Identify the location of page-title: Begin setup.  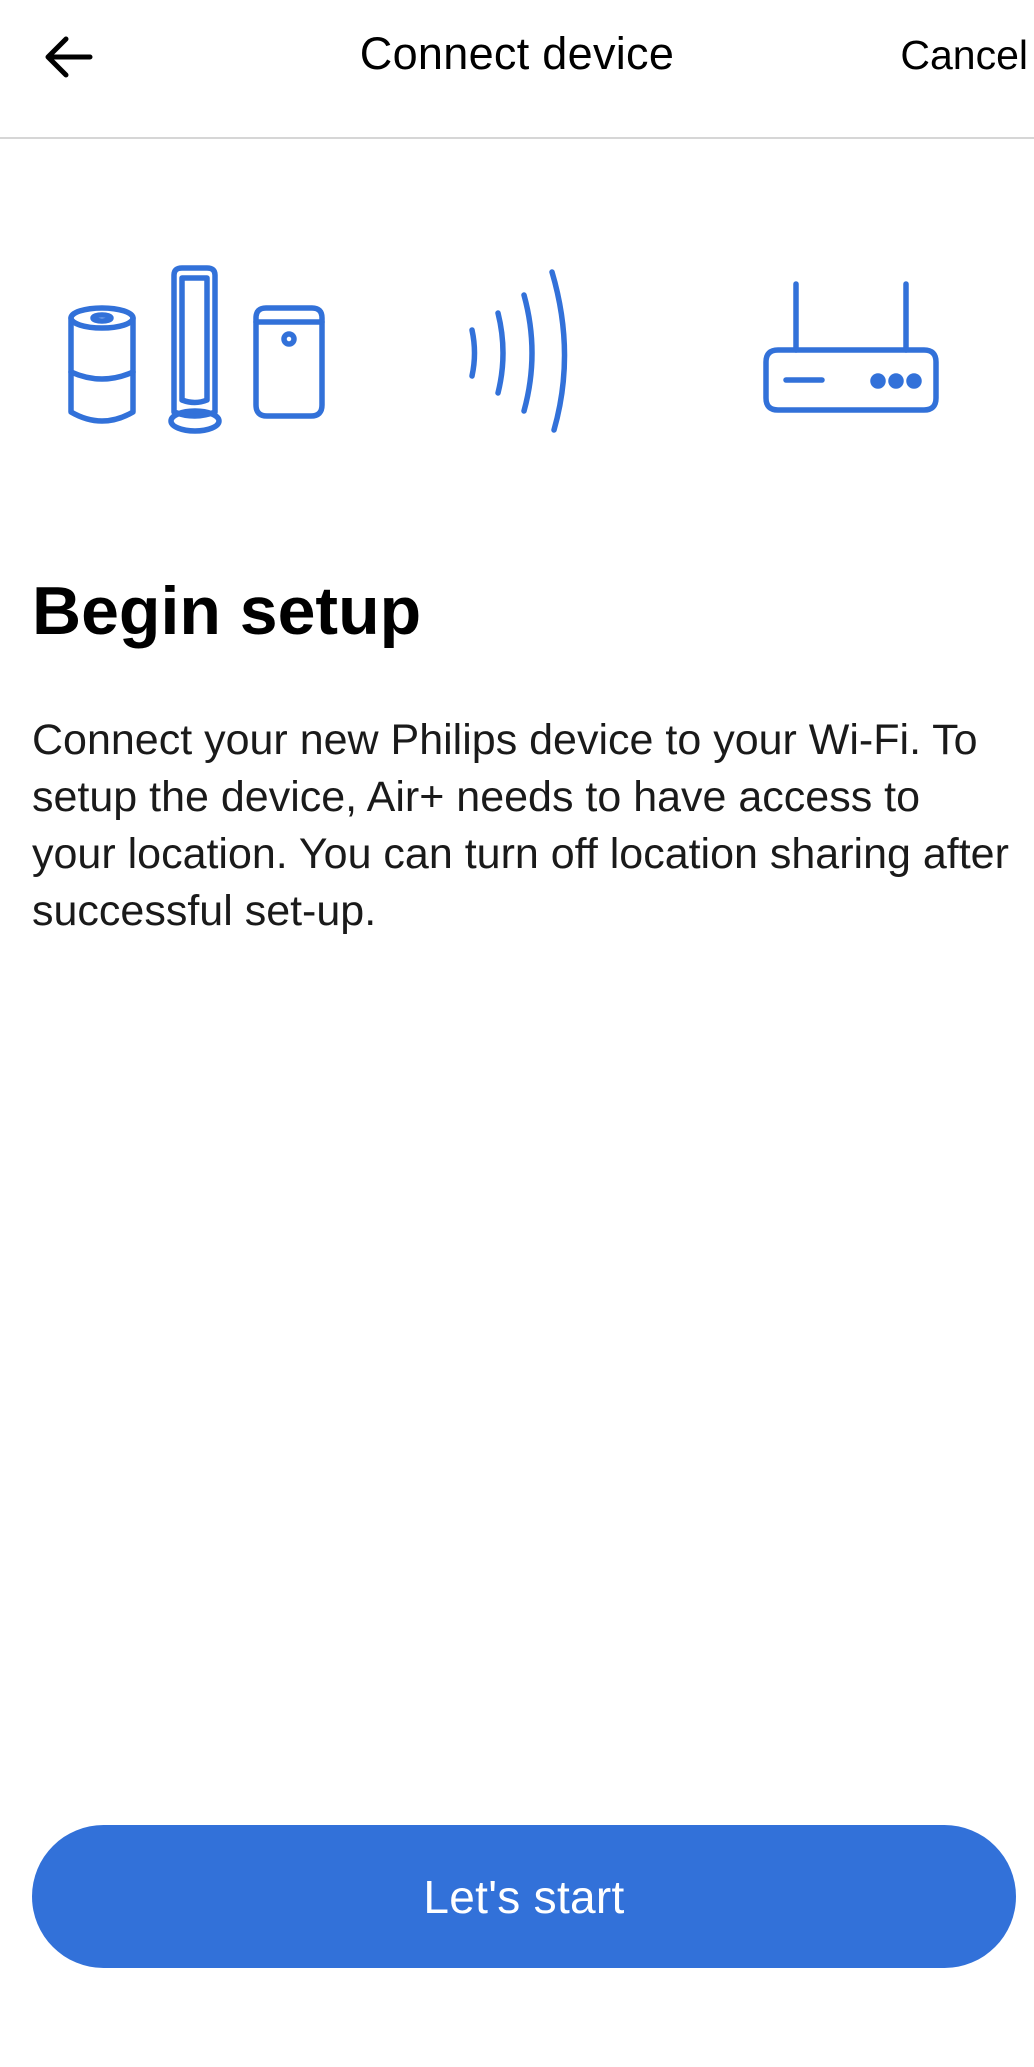
(227, 611).